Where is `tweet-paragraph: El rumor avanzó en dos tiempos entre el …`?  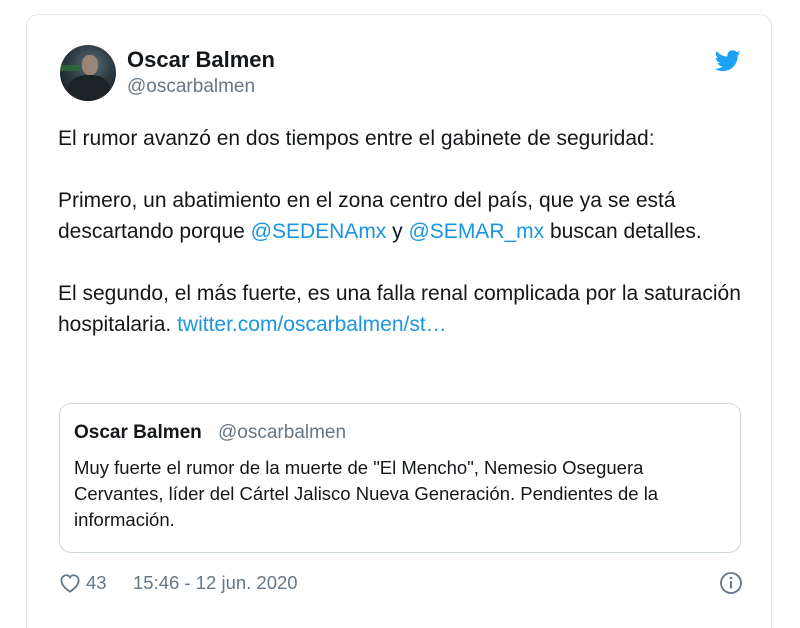 tweet-paragraph: El rumor avanzó en dos tiempos entre el … is located at coordinates (356, 138).